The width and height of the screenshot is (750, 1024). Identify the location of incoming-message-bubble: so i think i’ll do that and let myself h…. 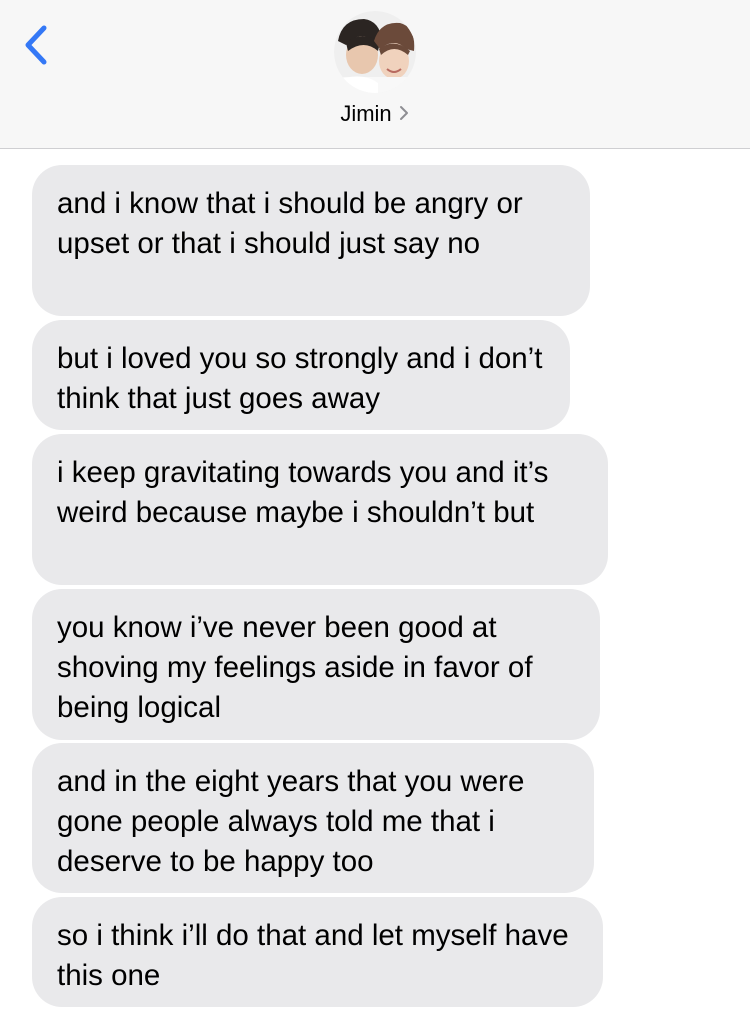
(317, 952).